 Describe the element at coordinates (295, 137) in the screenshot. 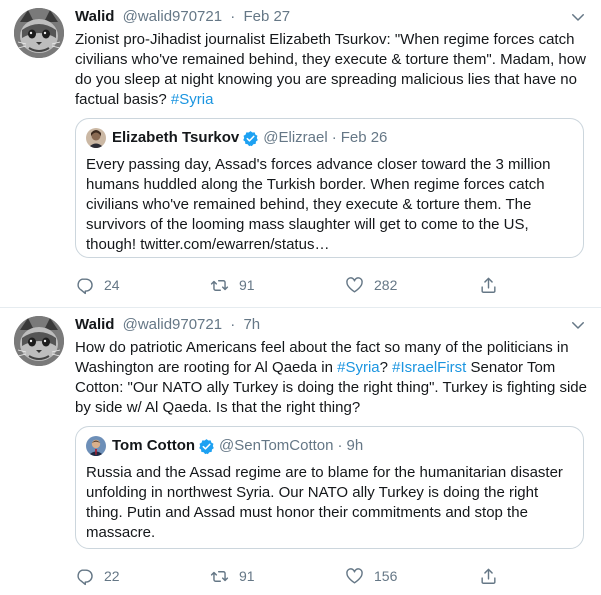

I see `quoted-user-handle: @Elizrael` at that location.